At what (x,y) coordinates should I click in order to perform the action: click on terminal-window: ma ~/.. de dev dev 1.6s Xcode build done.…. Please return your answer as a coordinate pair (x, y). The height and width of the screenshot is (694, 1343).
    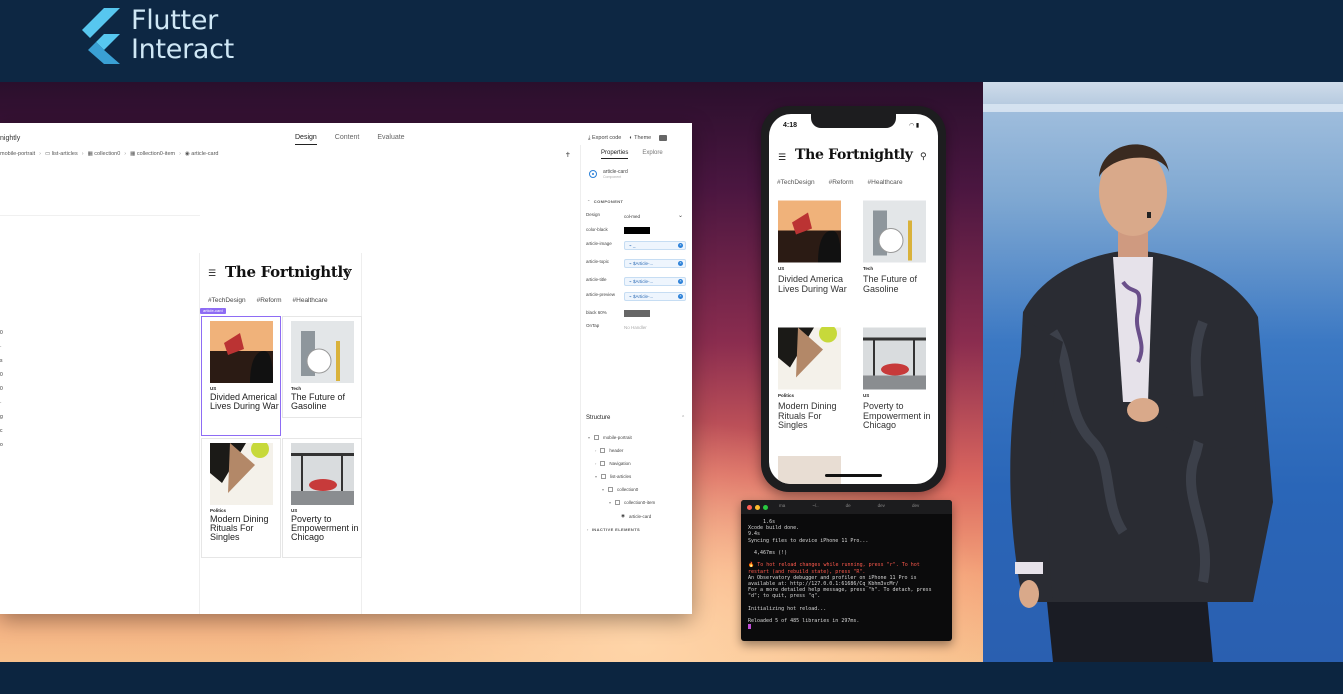
    Looking at the image, I should click on (846, 570).